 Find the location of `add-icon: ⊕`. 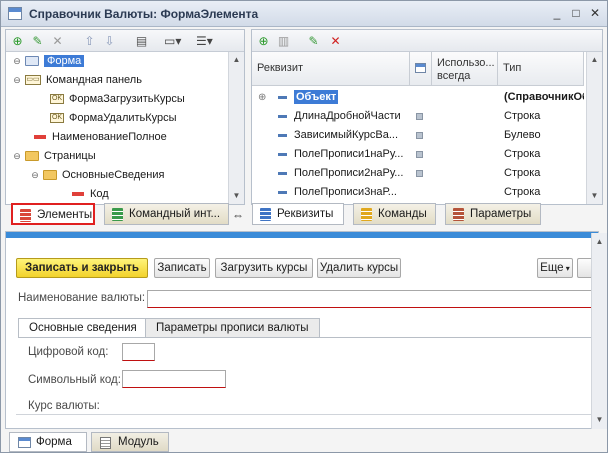

add-icon: ⊕ is located at coordinates (17, 41).